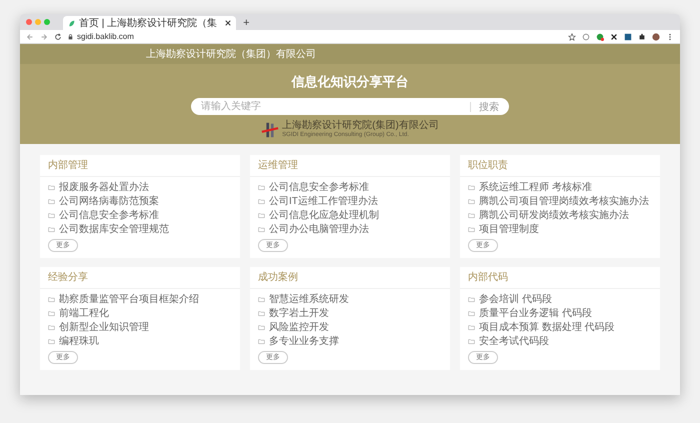  I want to click on article-link: 系统运维工程师 考核标准, so click(535, 187).